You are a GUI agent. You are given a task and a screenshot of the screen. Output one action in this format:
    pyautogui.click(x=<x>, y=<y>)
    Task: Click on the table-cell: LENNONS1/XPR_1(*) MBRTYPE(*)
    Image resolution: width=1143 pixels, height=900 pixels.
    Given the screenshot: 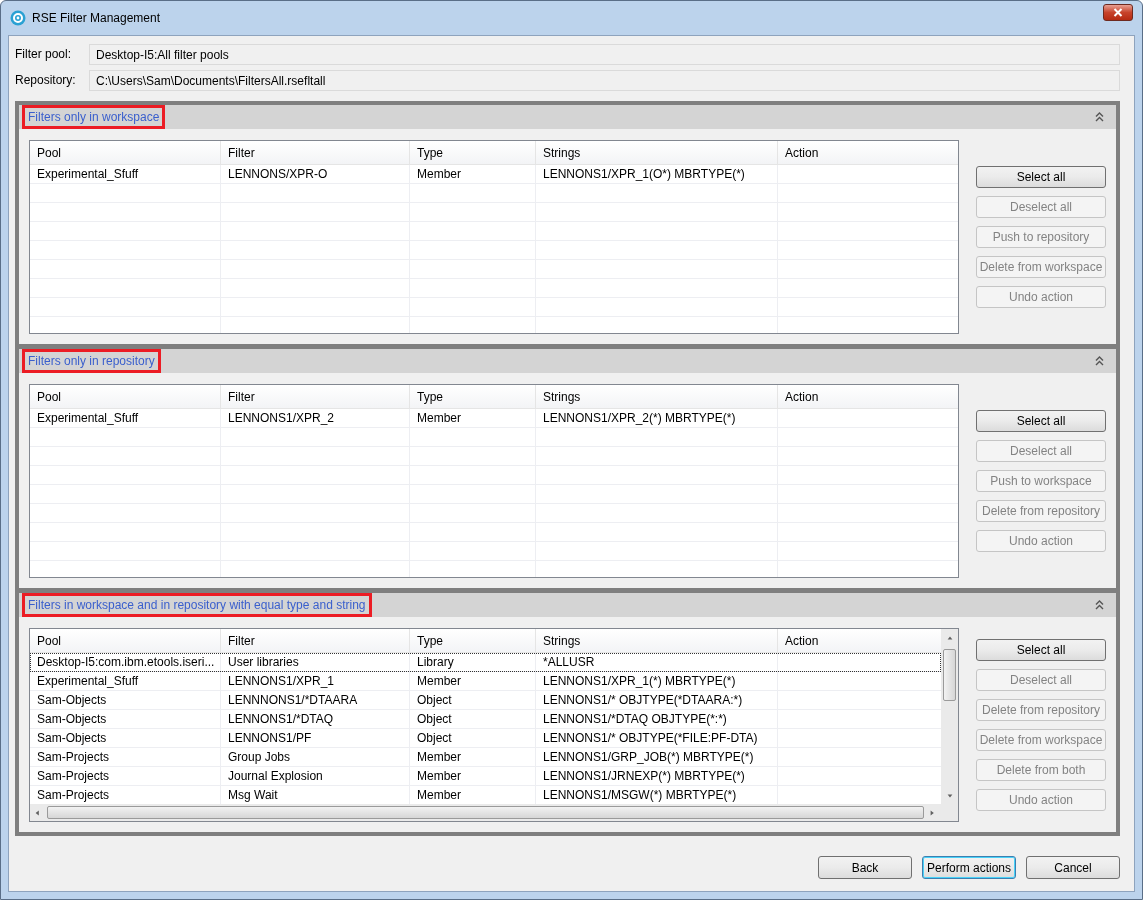 What is the action you would take?
    pyautogui.click(x=657, y=681)
    